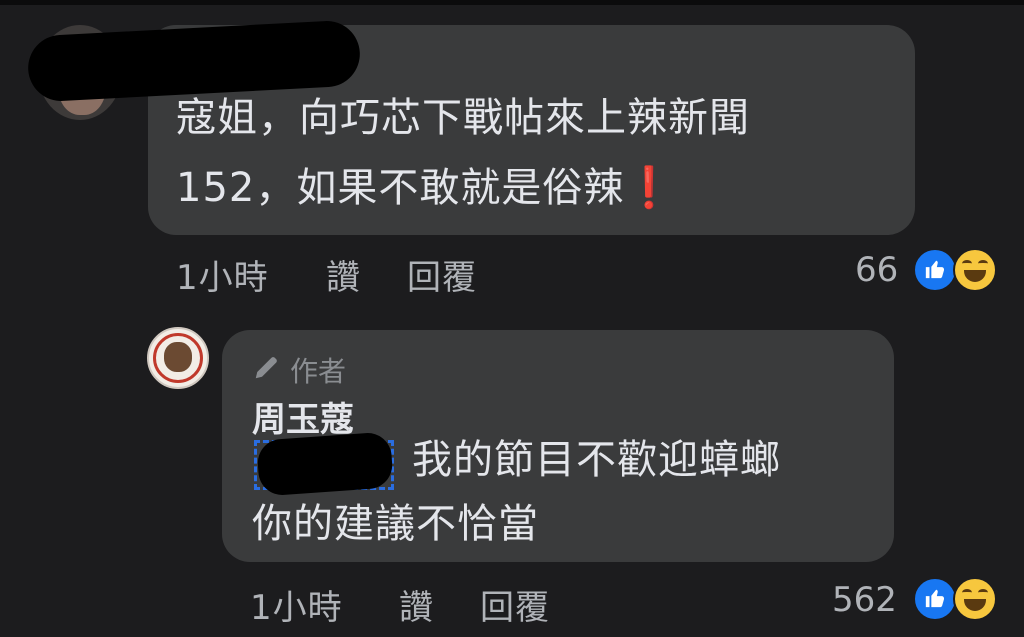 The width and height of the screenshot is (1024, 637). What do you see at coordinates (864, 600) in the screenshot?
I see `reply-reaction-count: 562` at bounding box center [864, 600].